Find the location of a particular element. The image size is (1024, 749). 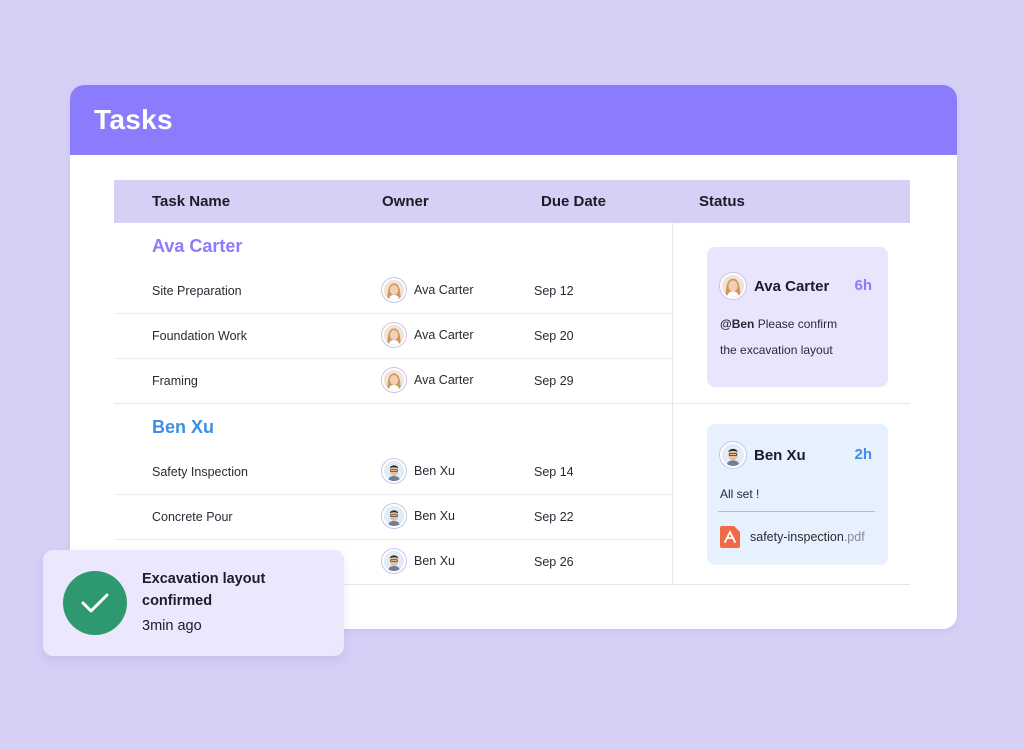

column-header-task-name: Task Name is located at coordinates (191, 201).